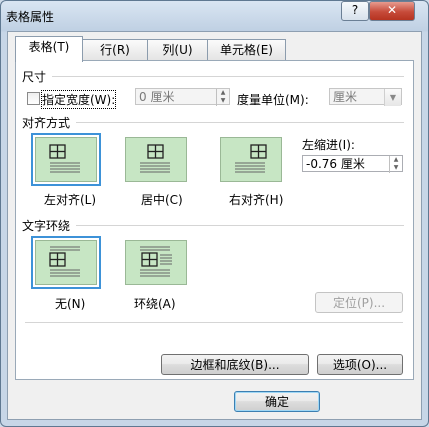 Image resolution: width=429 pixels, height=427 pixels. I want to click on size-divider, so click(228, 76).